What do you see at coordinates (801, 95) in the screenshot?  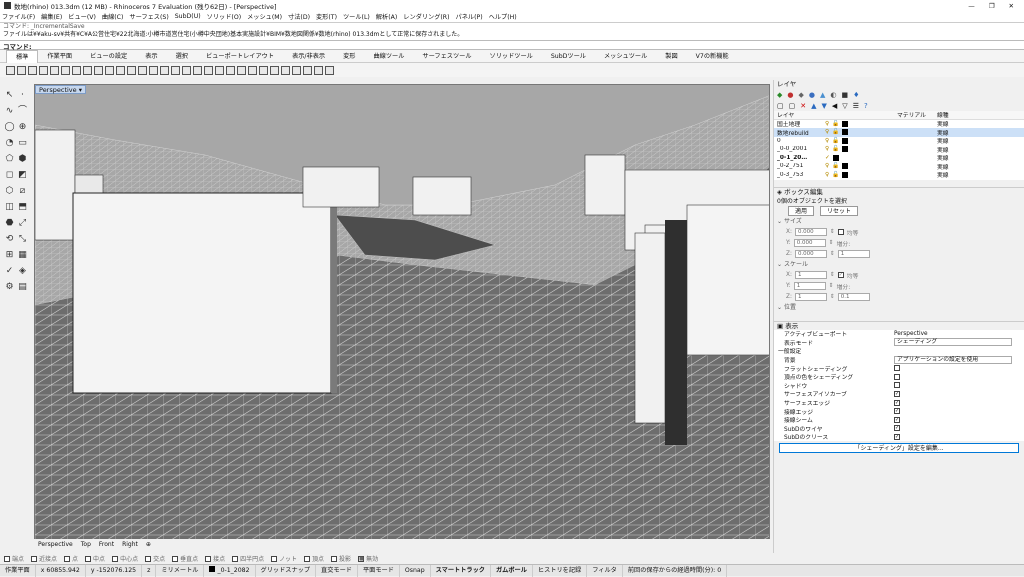 I see `render-tab-icon: ◆` at bounding box center [801, 95].